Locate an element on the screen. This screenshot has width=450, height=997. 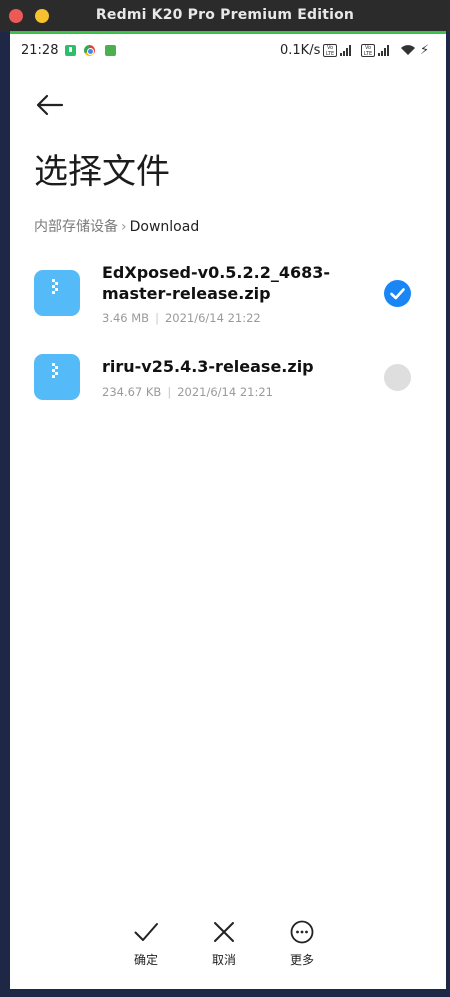
window-titlebar: Redmi K20 Pro Premium Edition is located at coordinates (225, 16).